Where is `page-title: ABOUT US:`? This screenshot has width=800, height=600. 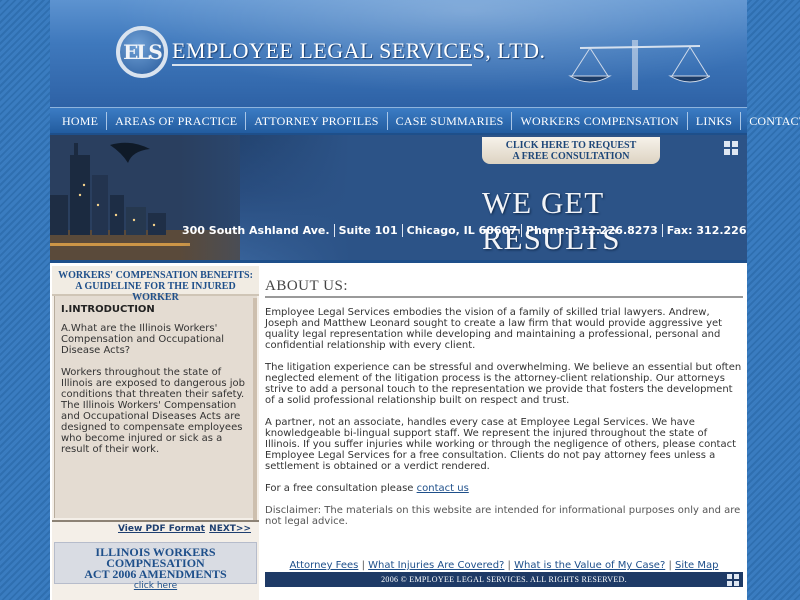 page-title: ABOUT US: is located at coordinates (504, 282).